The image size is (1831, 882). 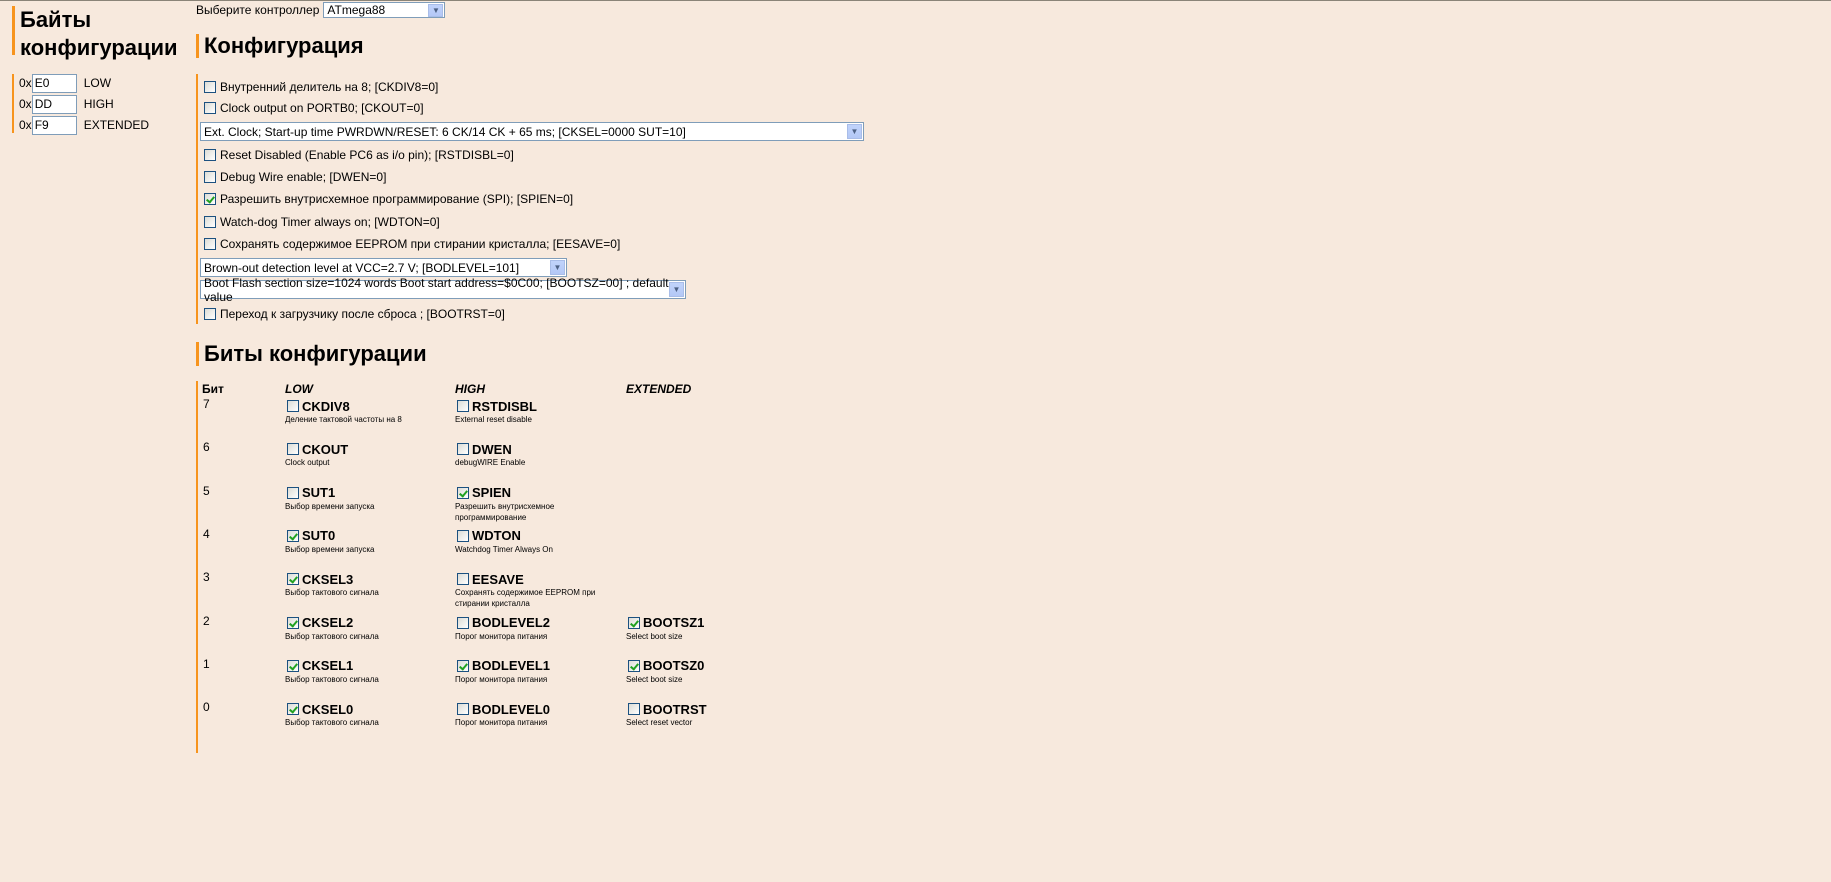 I want to click on header-extended: EXTENDED, so click(x=659, y=389).